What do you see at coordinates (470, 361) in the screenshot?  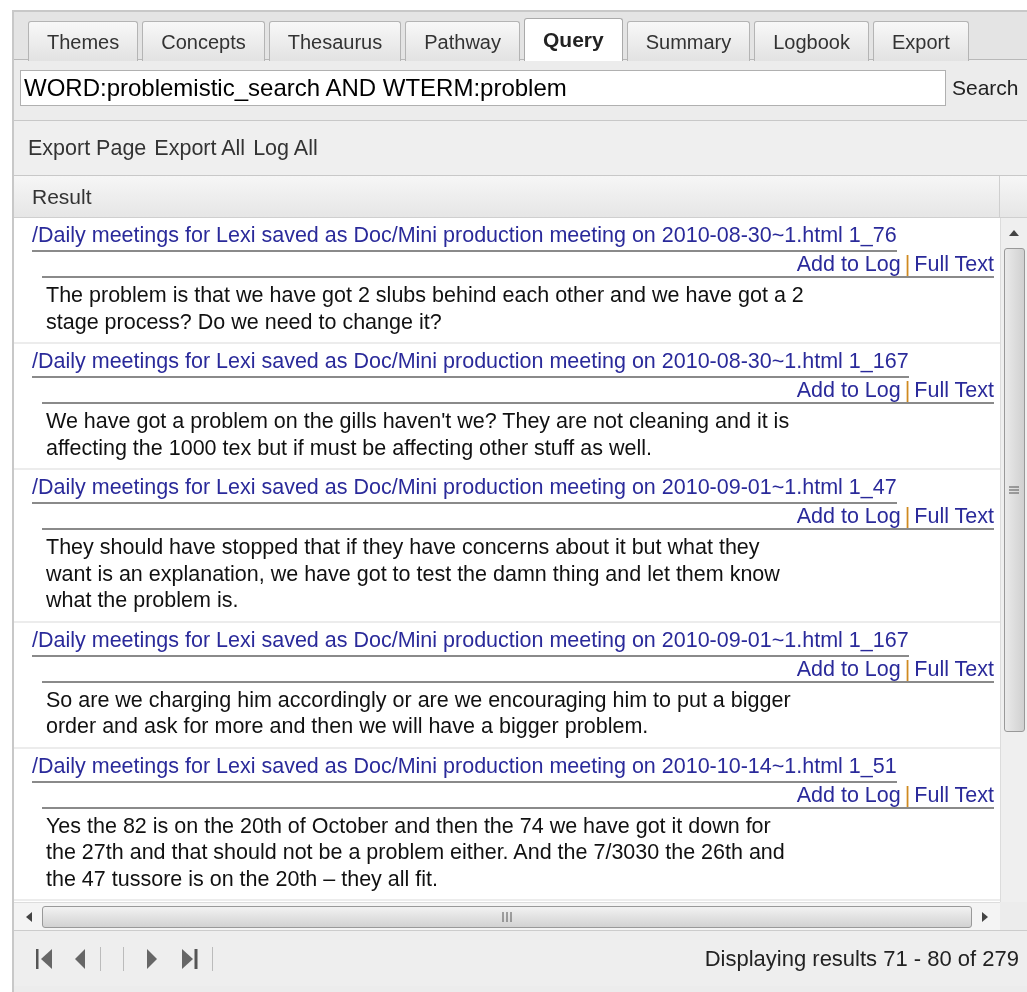 I see `result-link: /Daily meetings for Lexi saved as Doc/Mini production meeting on 2010-08-30~1.html 1_167` at bounding box center [470, 361].